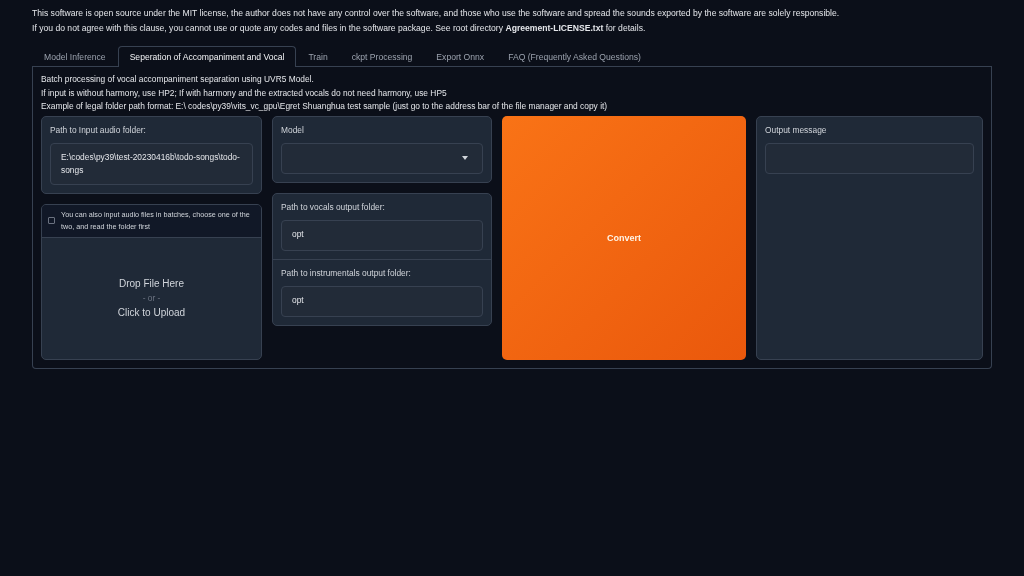  Describe the element at coordinates (339, 28) in the screenshot. I see `license-notice: If you do not agree with this clause, you cannot use or quote any codes and files in the software package. See root directory Agreement-LICENSE.txt for details.` at that location.